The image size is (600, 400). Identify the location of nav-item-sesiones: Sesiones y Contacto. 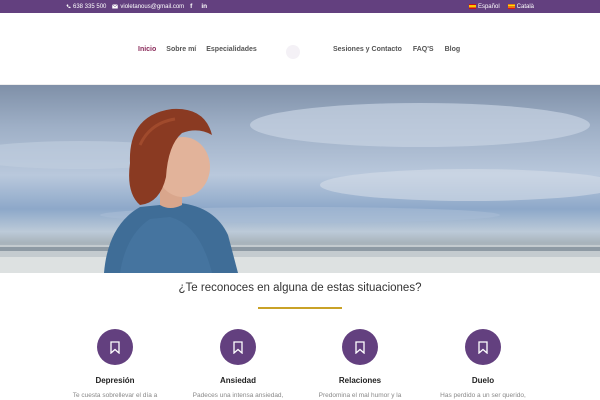
(367, 49).